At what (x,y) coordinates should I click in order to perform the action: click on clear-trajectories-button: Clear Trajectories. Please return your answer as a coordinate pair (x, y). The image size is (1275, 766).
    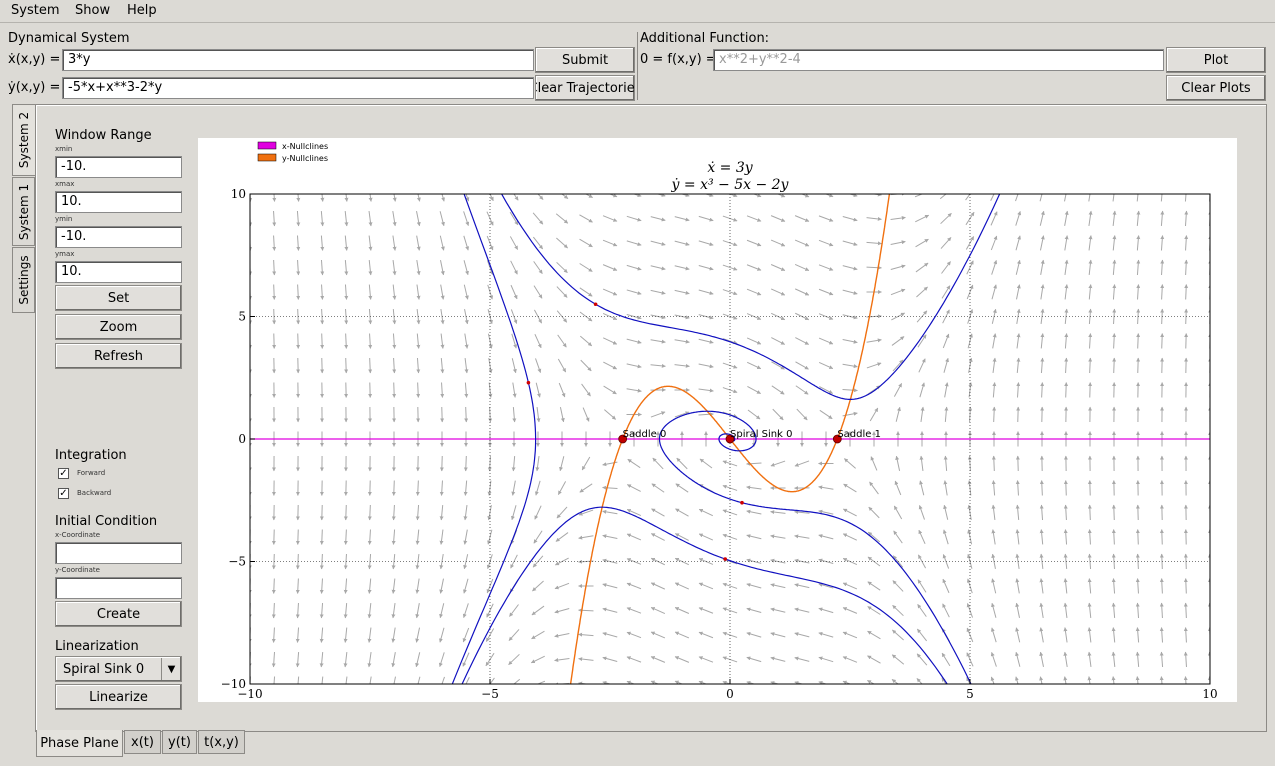
    Looking at the image, I should click on (585, 88).